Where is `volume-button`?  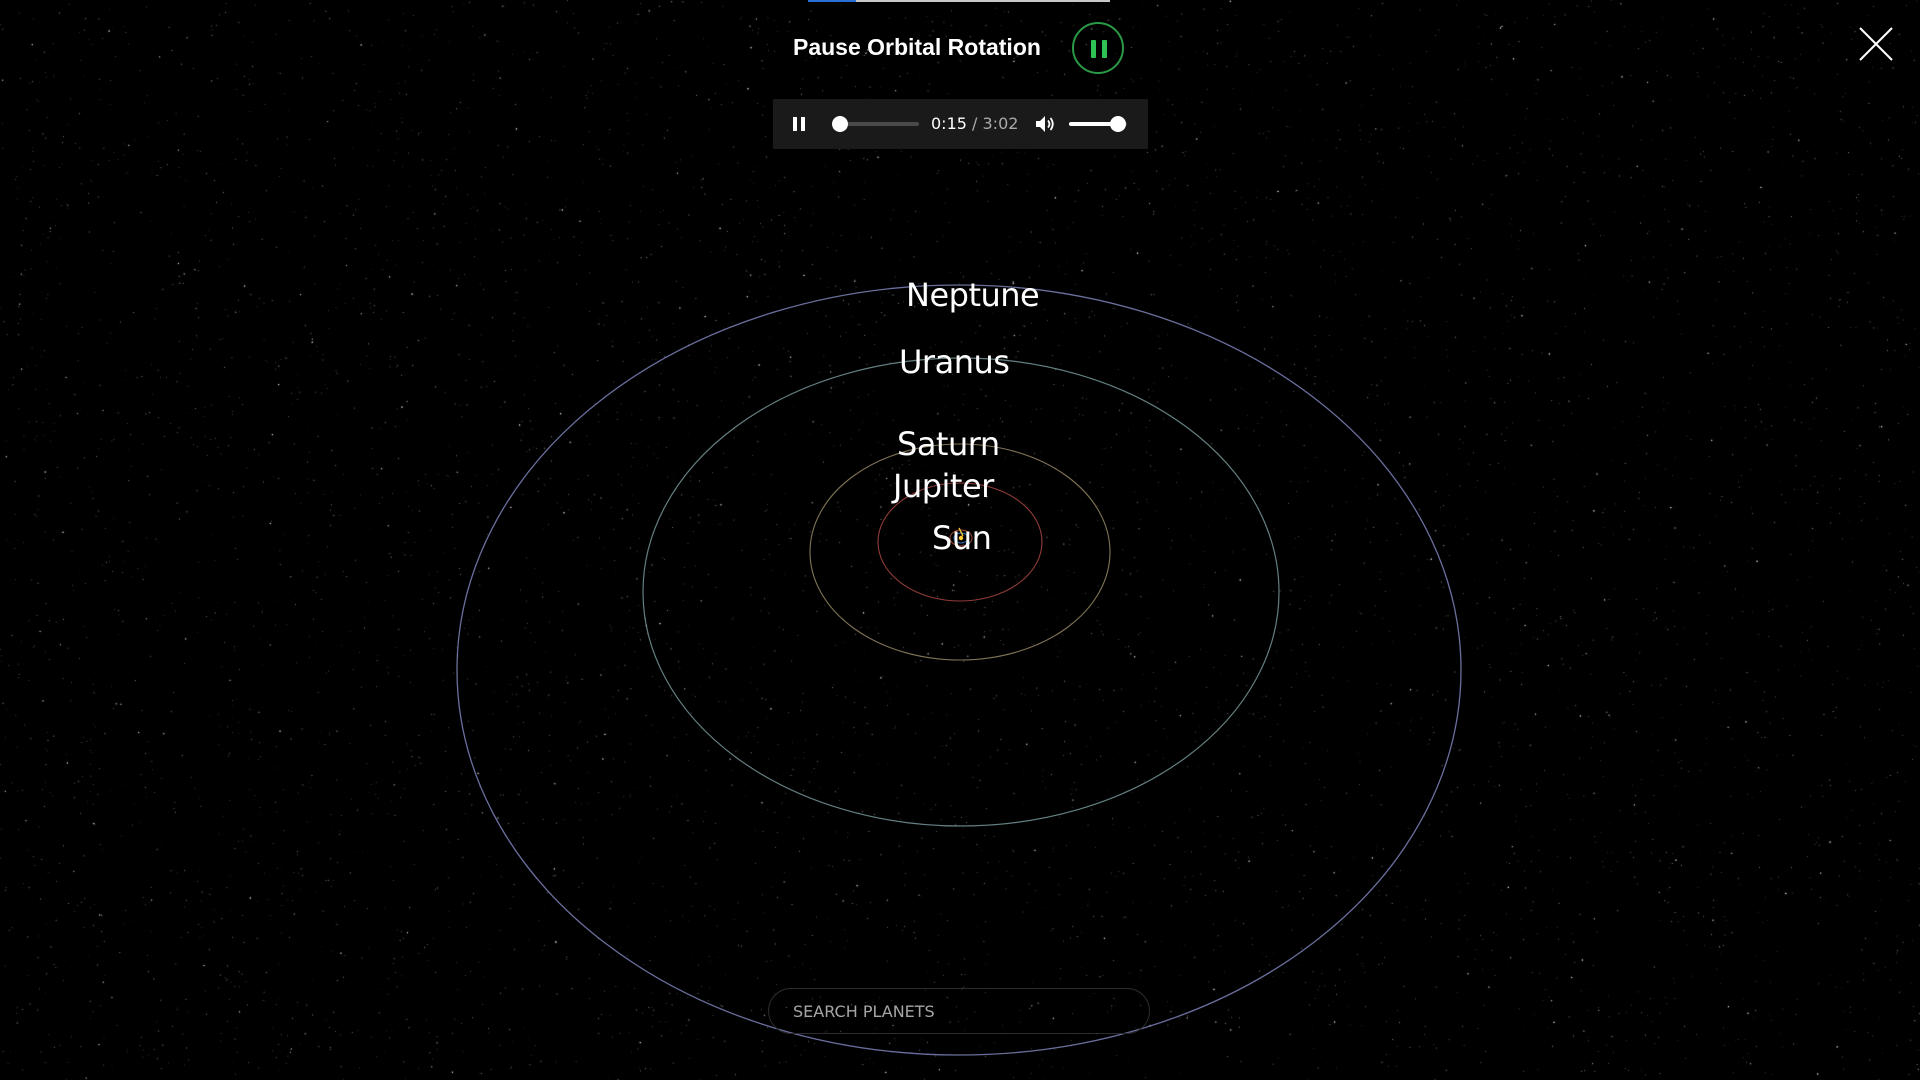
volume-button is located at coordinates (1045, 124).